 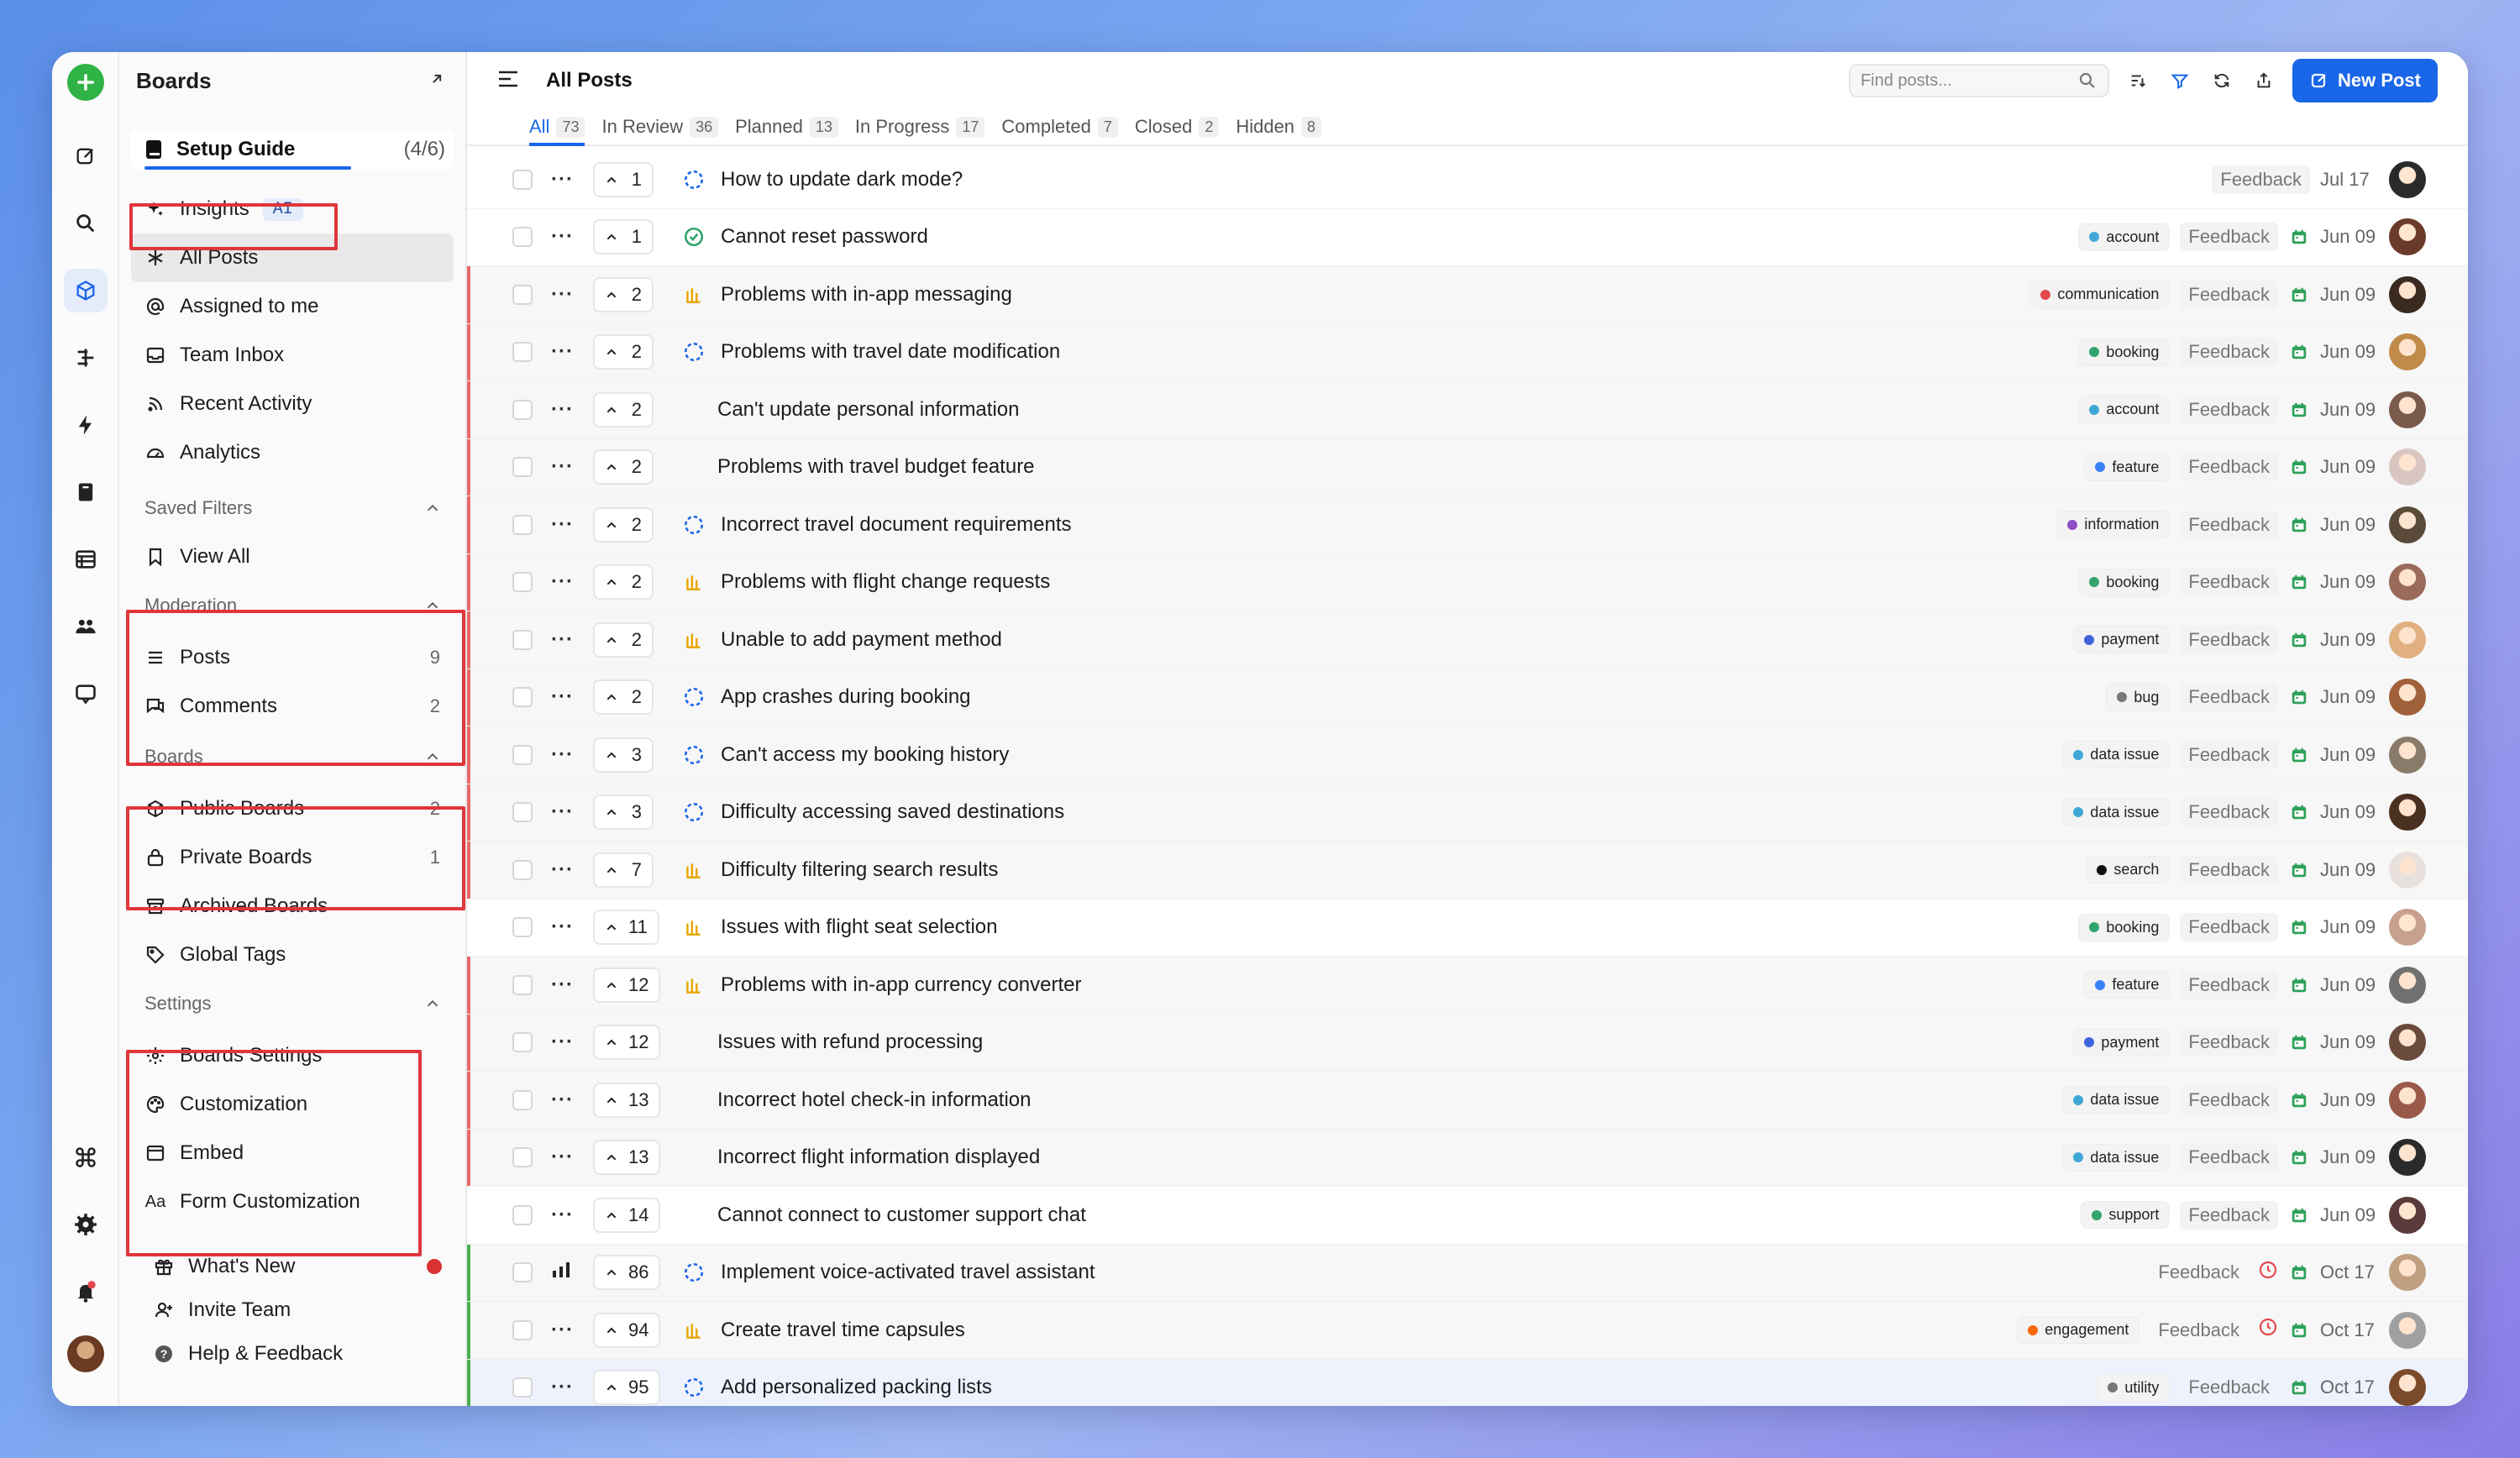 I want to click on saved-filters-header: Saved Filters, so click(x=292, y=508).